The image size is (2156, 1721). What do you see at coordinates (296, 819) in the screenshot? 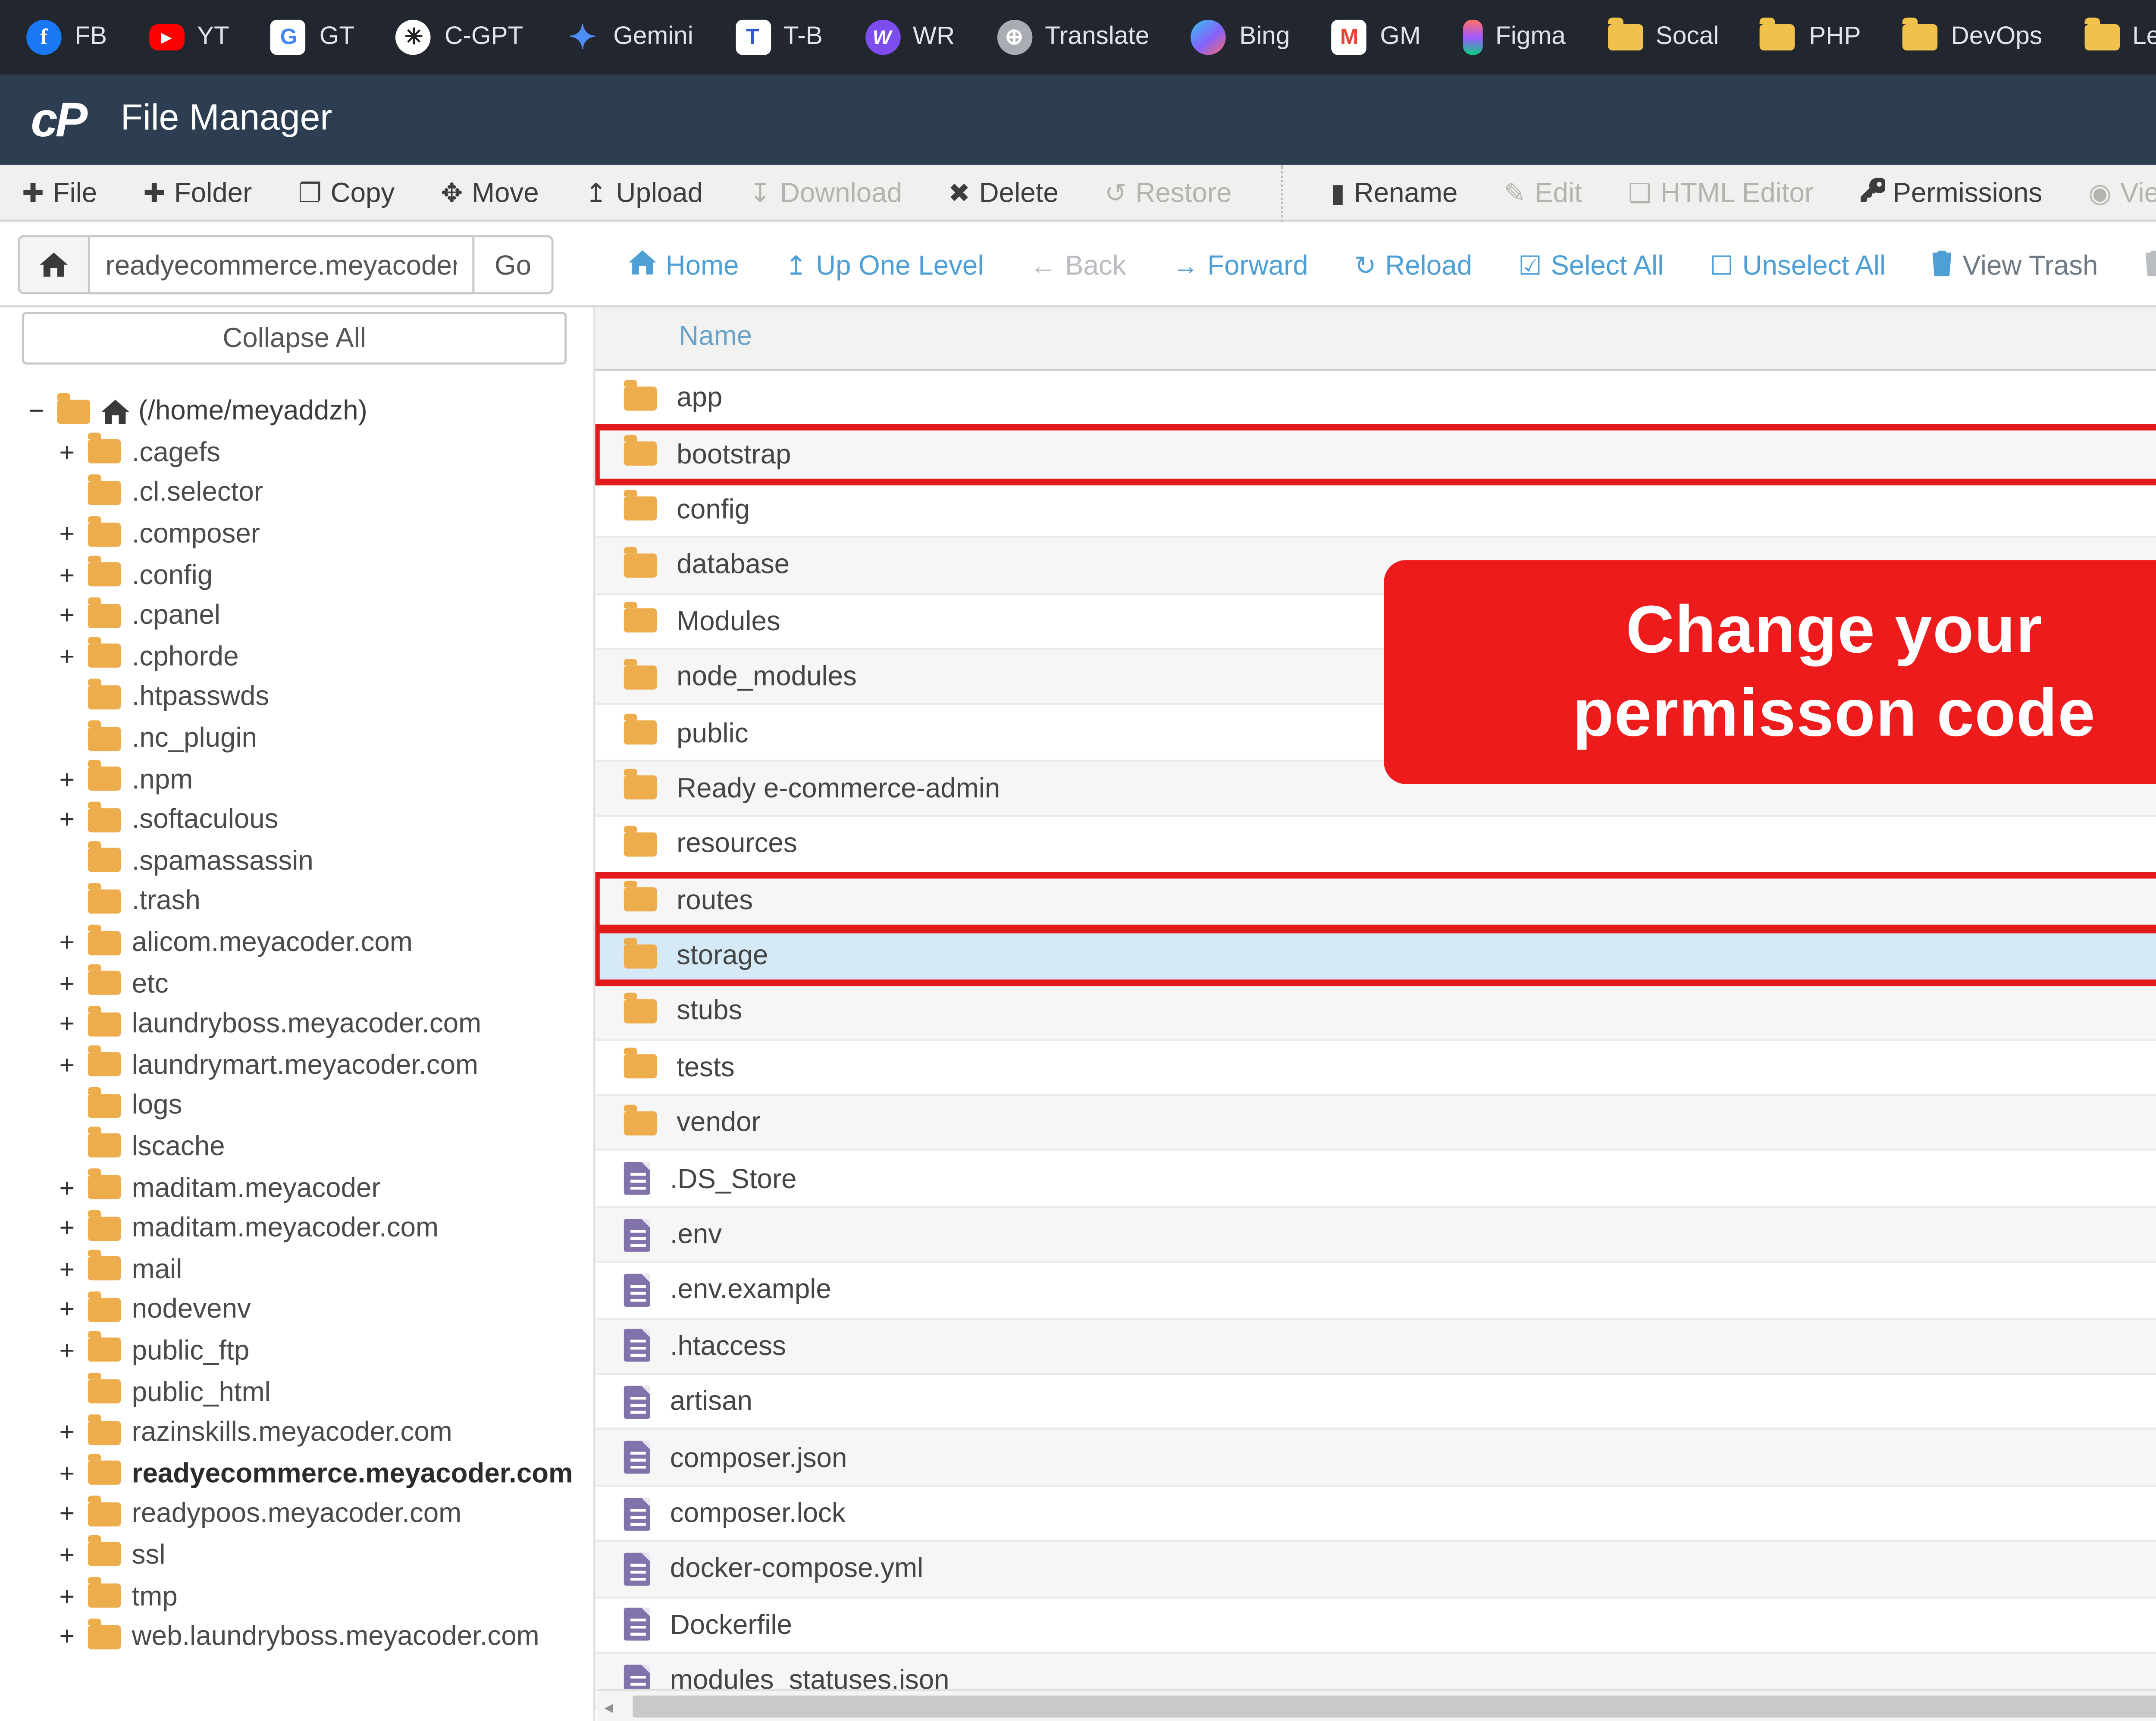
I see `tree-item-.softaculous: + .softaculous` at bounding box center [296, 819].